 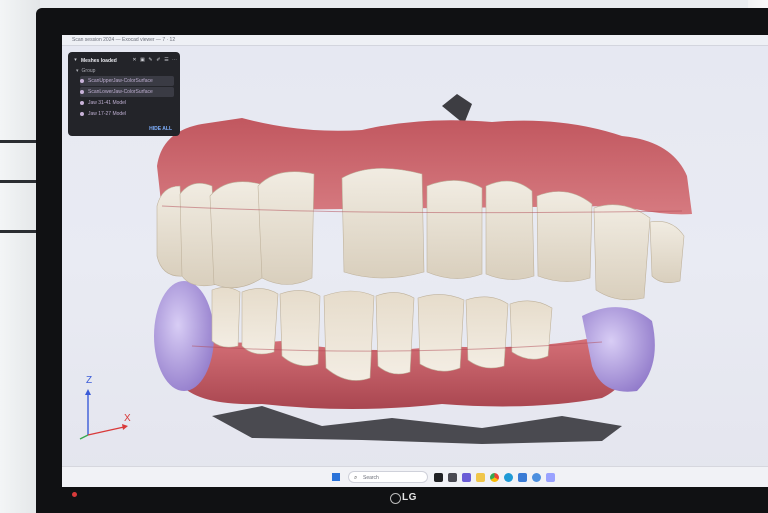 What do you see at coordinates (125, 60) in the screenshot?
I see `mesh-panel-header: ▾ Meshes loaded ✕ ▣ ✎ ✐ ☰ ⋯` at bounding box center [125, 60].